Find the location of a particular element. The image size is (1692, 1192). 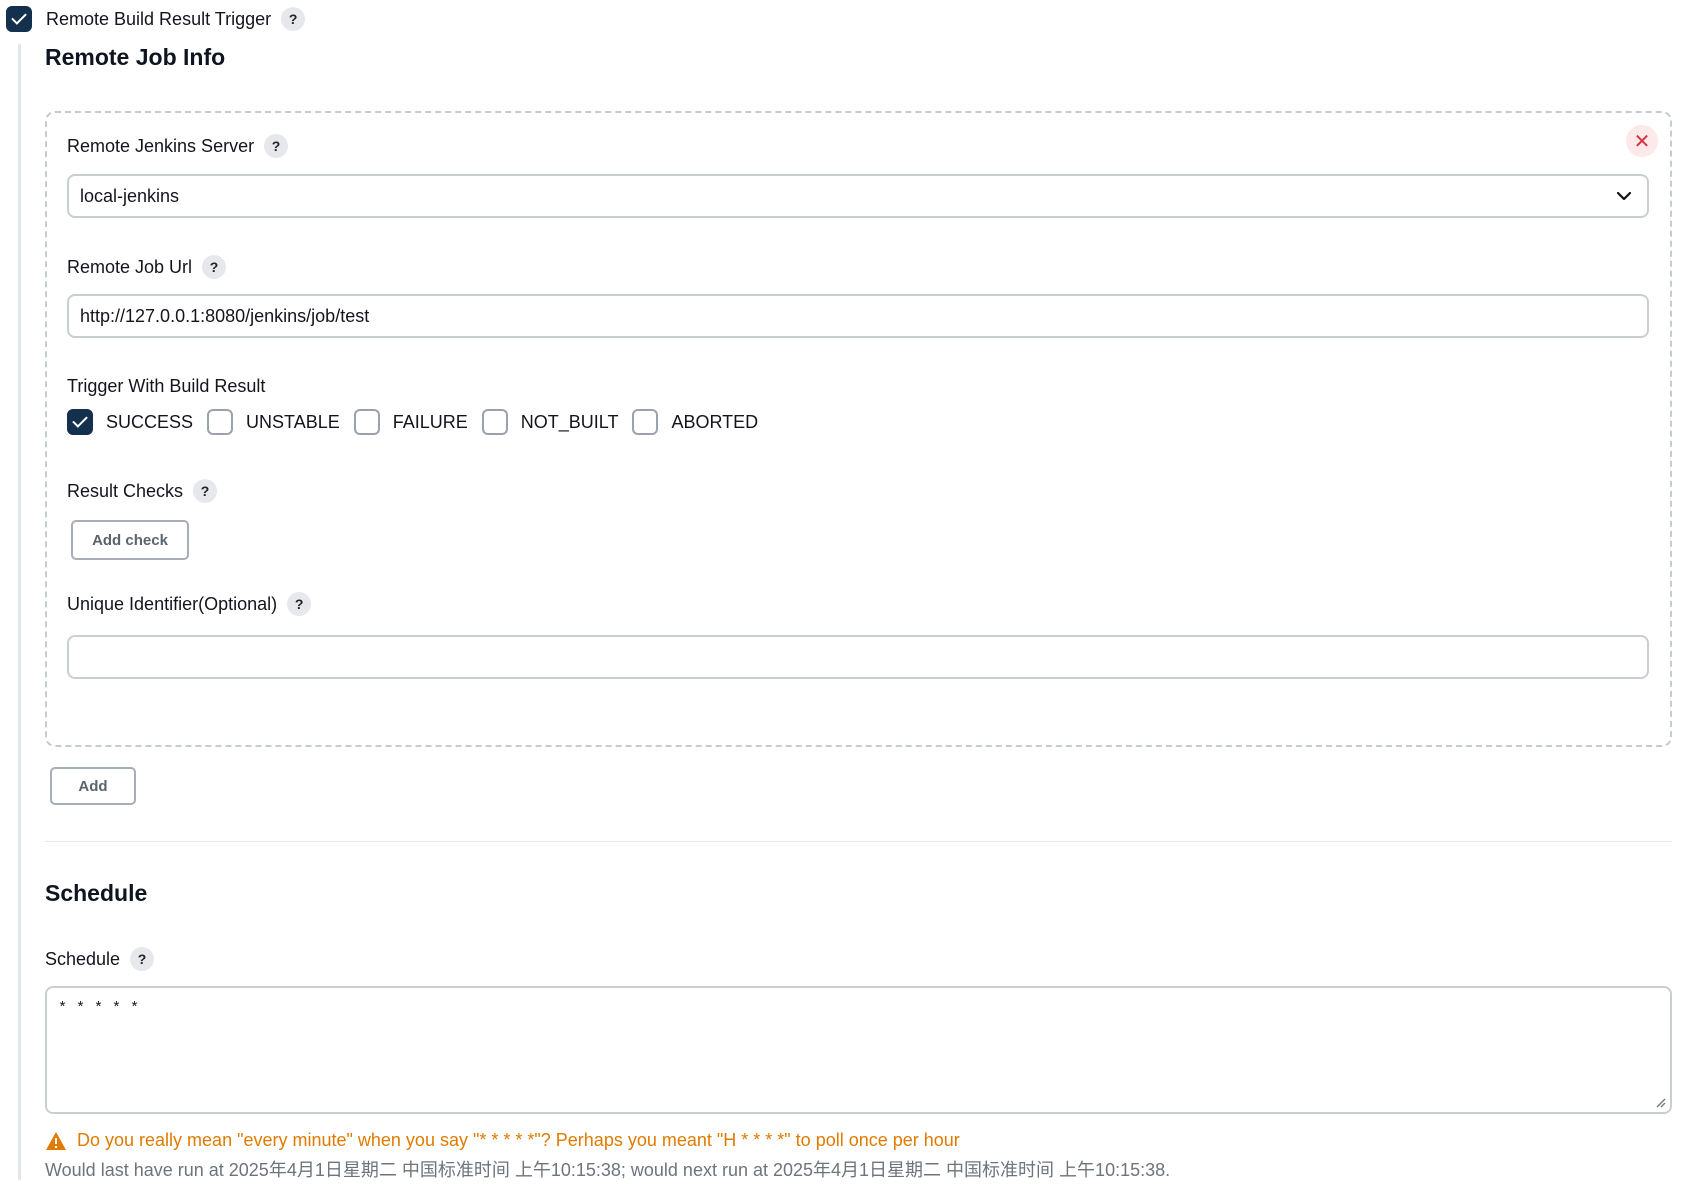

schedule-section-title: Schedule is located at coordinates (96, 893).